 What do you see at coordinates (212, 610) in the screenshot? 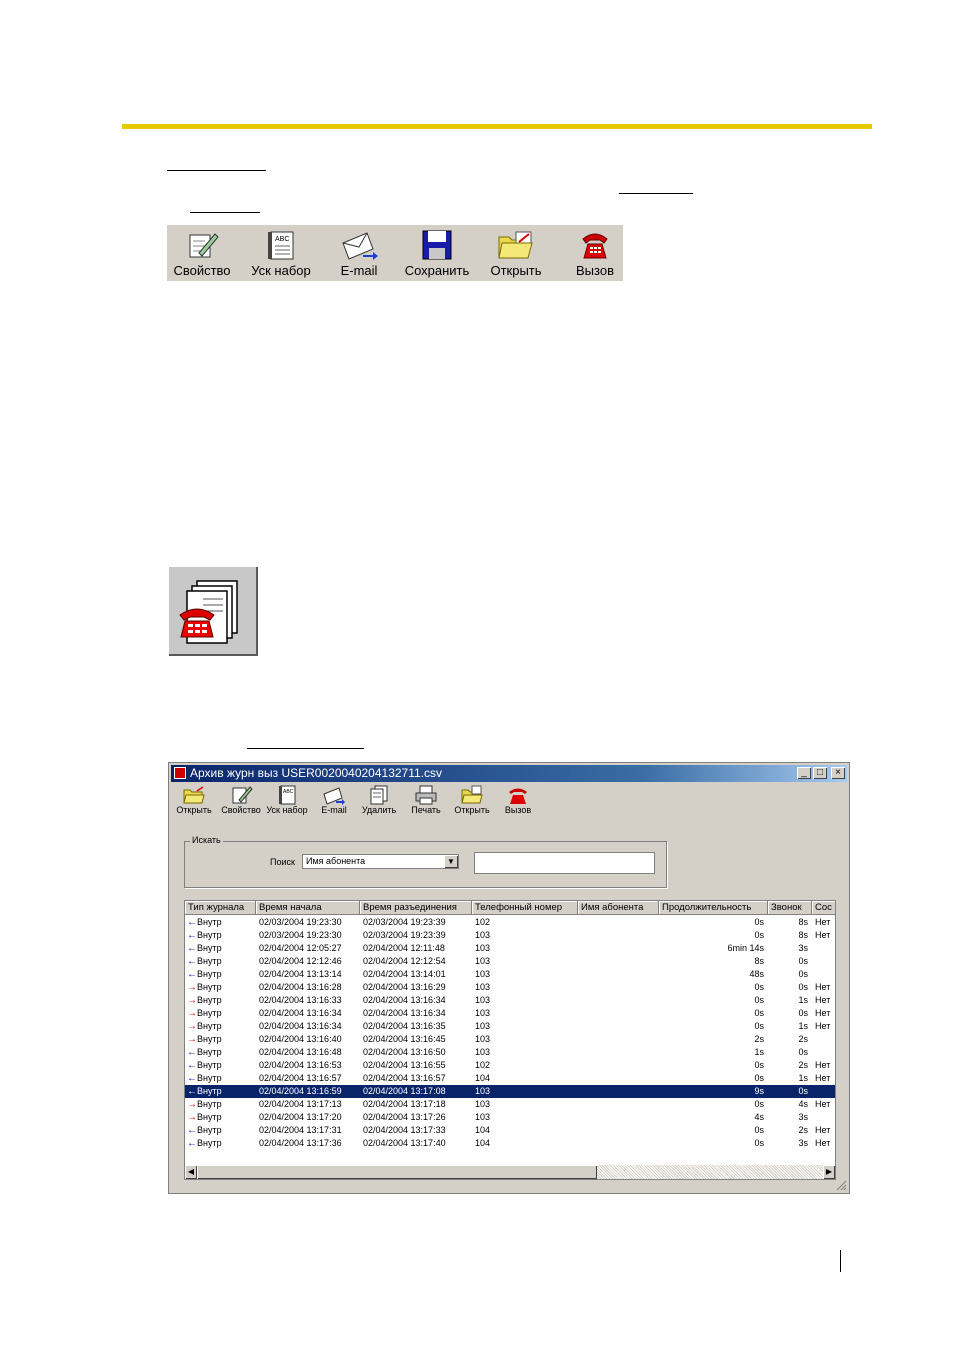
I see `call-log-button` at bounding box center [212, 610].